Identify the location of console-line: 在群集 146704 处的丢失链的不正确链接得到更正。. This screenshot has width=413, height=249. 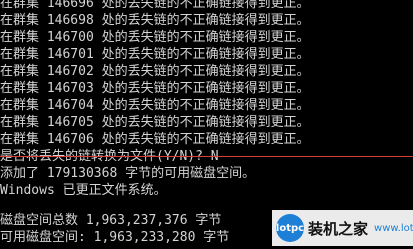
(155, 105).